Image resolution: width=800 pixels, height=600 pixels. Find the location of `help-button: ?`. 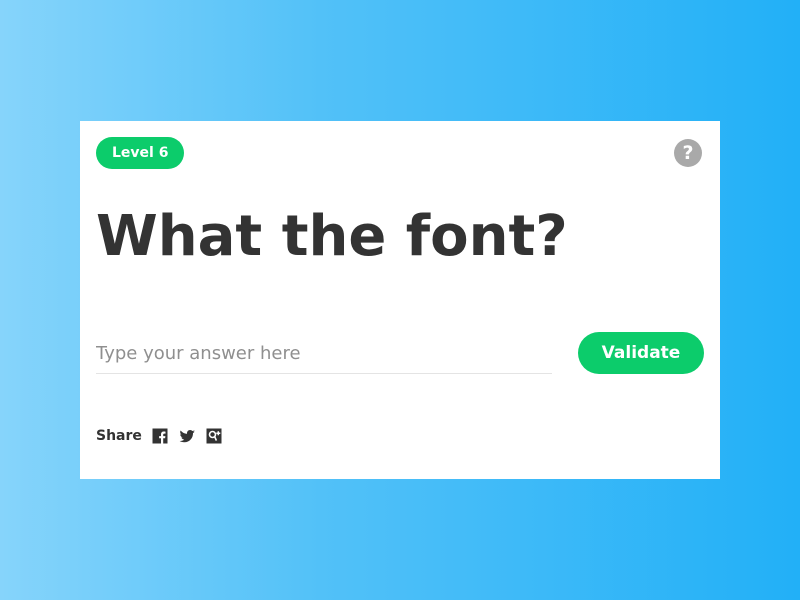

help-button: ? is located at coordinates (688, 153).